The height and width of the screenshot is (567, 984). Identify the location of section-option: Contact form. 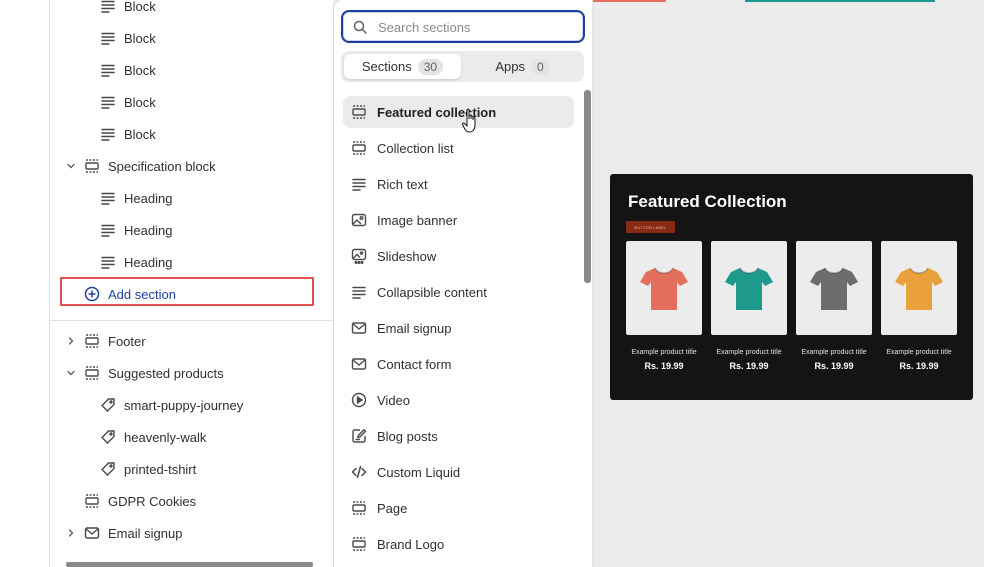
(458, 364).